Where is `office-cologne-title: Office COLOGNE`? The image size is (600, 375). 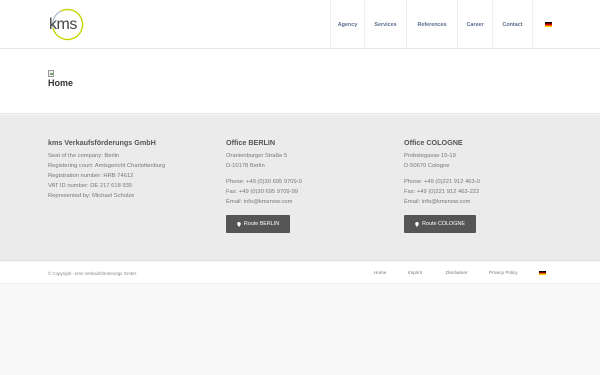
office-cologne-title: Office COLOGNE is located at coordinates (433, 142).